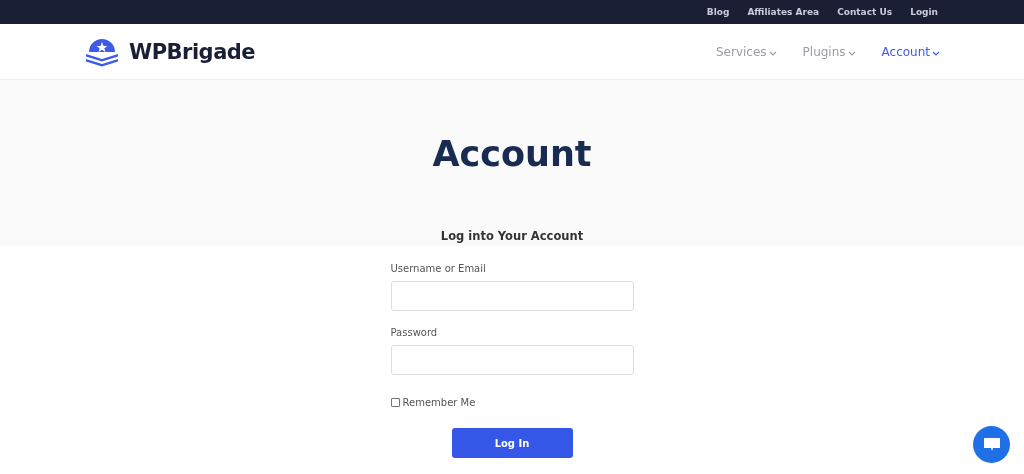 This screenshot has width=1024, height=474. I want to click on field-label: Password, so click(414, 332).